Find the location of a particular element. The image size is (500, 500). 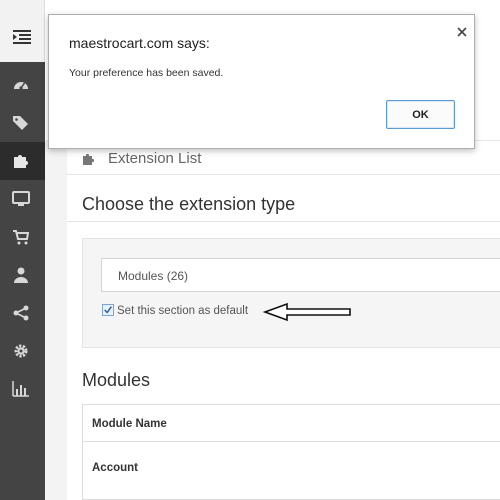

dashboard-icon is located at coordinates (21, 85).